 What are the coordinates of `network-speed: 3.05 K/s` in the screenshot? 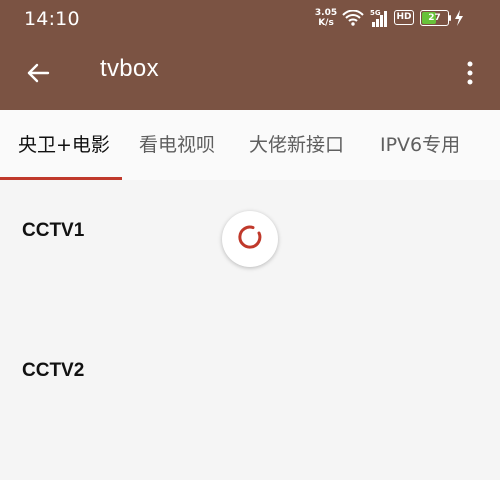 It's located at (326, 18).